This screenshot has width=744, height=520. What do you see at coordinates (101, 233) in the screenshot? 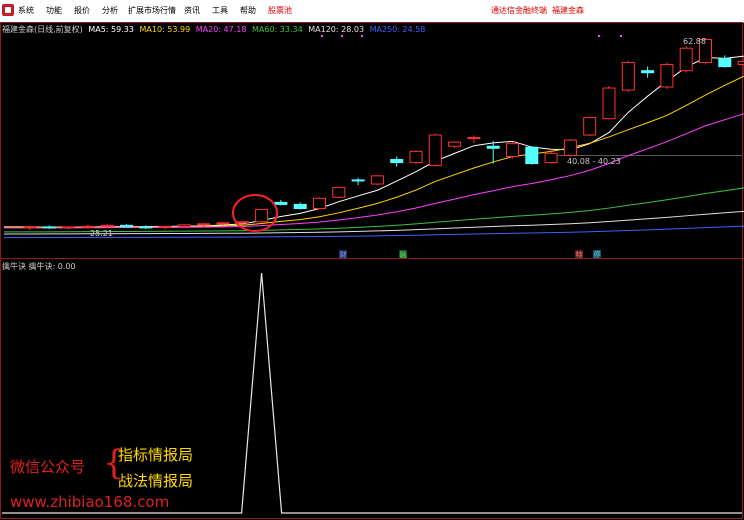
I see `low-price-label: 25.21` at bounding box center [101, 233].